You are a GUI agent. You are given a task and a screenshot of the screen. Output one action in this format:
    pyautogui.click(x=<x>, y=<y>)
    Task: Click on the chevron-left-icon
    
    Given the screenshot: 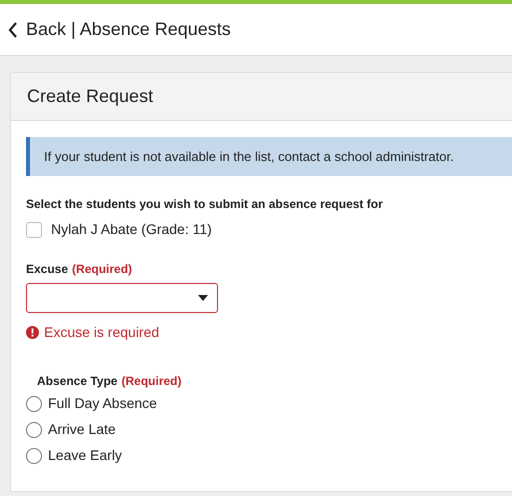 What is the action you would take?
    pyautogui.click(x=13, y=30)
    